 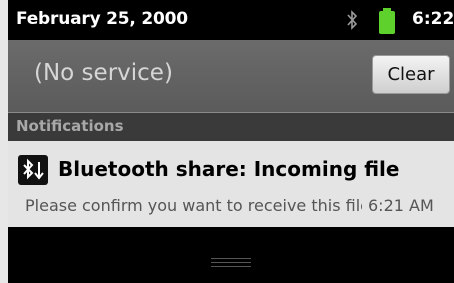 What do you see at coordinates (102, 19) in the screenshot?
I see `status-date: February 25, 2000` at bounding box center [102, 19].